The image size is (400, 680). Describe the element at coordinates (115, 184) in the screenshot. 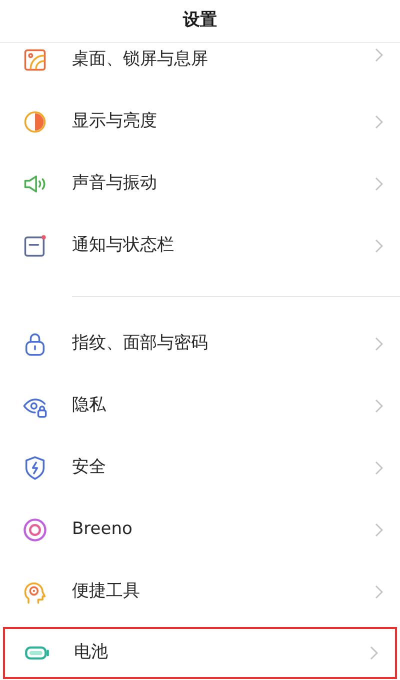

I see `item-label: 声音与振动` at that location.